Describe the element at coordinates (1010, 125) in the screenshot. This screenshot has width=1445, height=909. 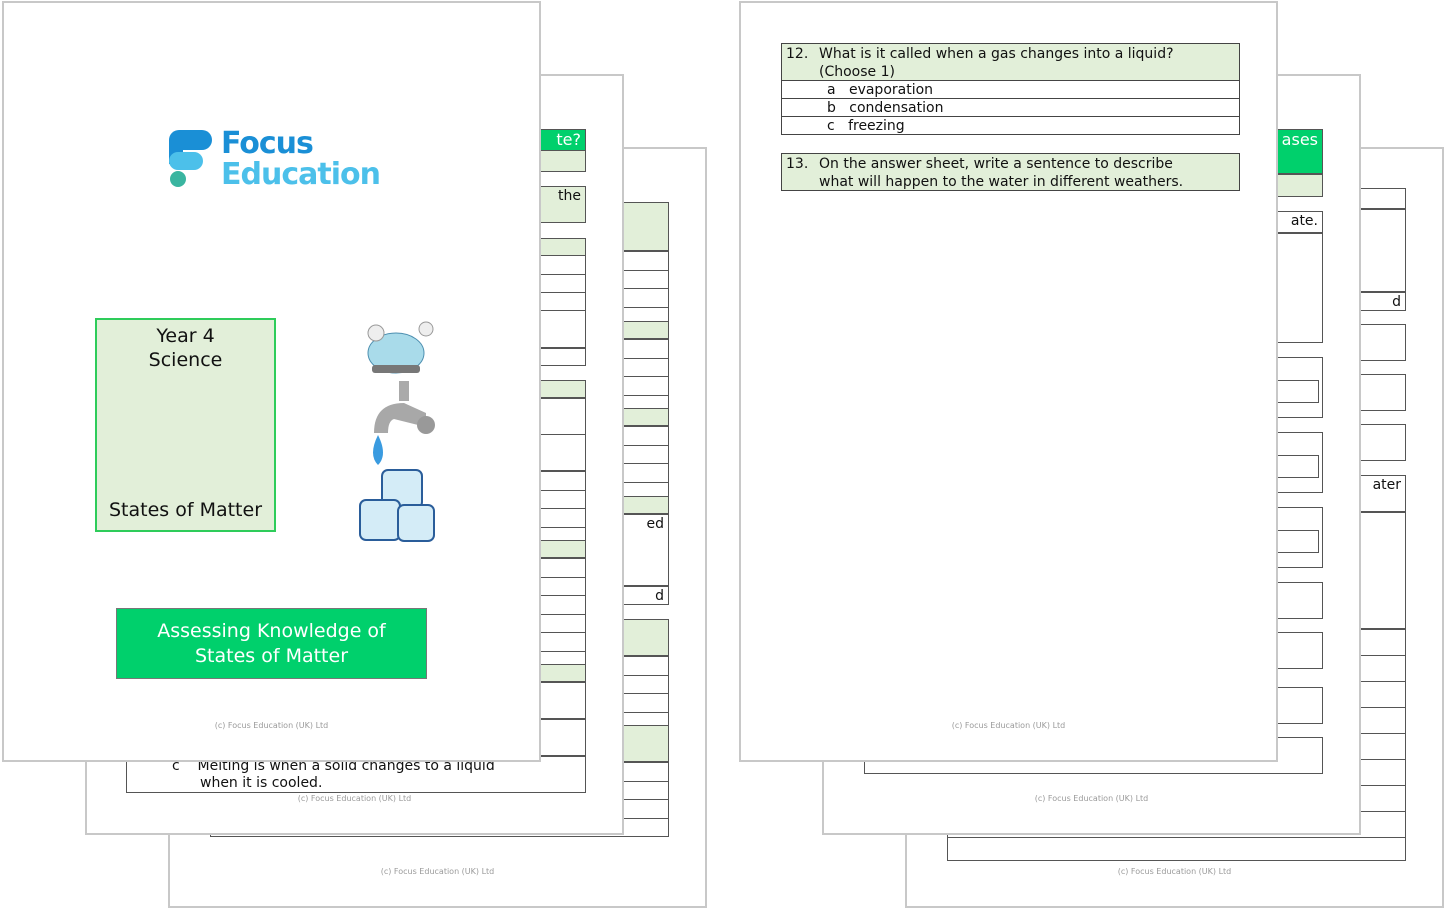
I see `answer-option: c freezing` at that location.